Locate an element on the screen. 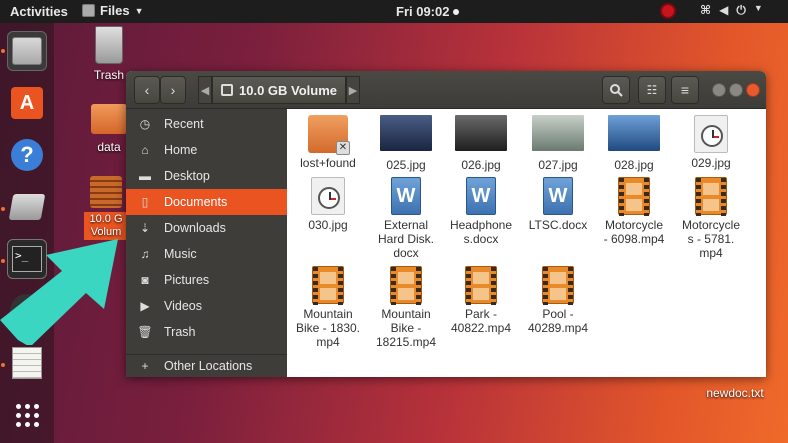 Image resolution: width=788 pixels, height=443 pixels. sidebar-item-label: Pictures is located at coordinates (187, 280).